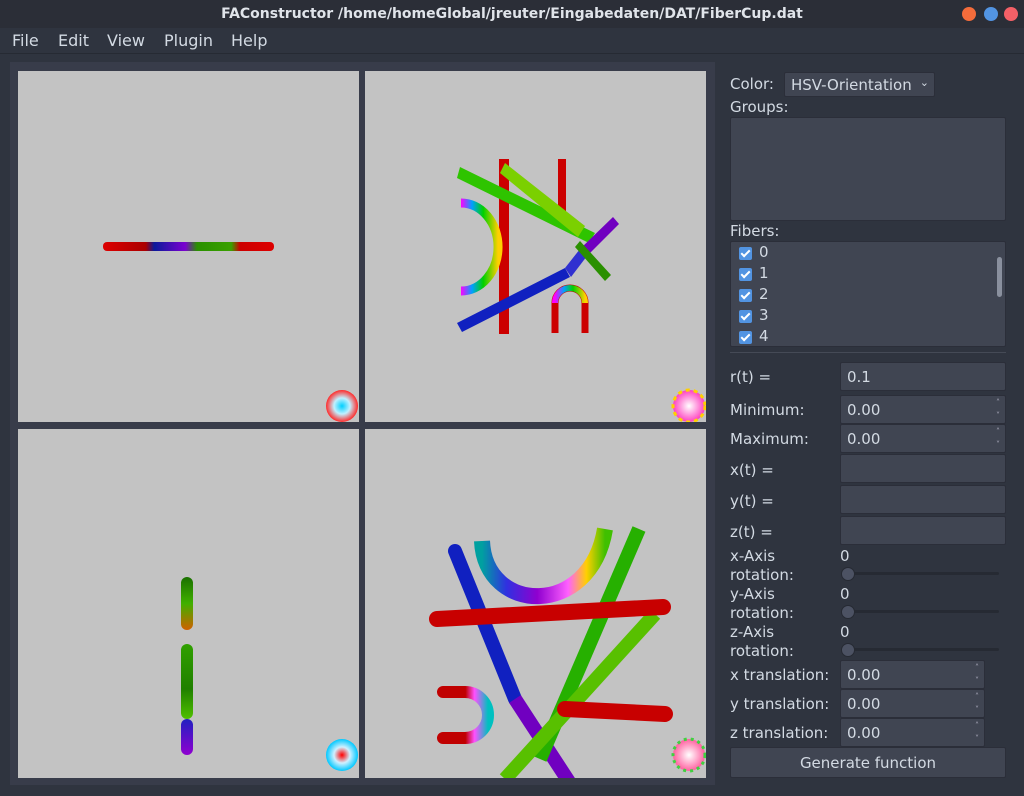 This screenshot has height=796, width=1024. What do you see at coordinates (848, 612) in the screenshot?
I see `yrot-slider-handle` at bounding box center [848, 612].